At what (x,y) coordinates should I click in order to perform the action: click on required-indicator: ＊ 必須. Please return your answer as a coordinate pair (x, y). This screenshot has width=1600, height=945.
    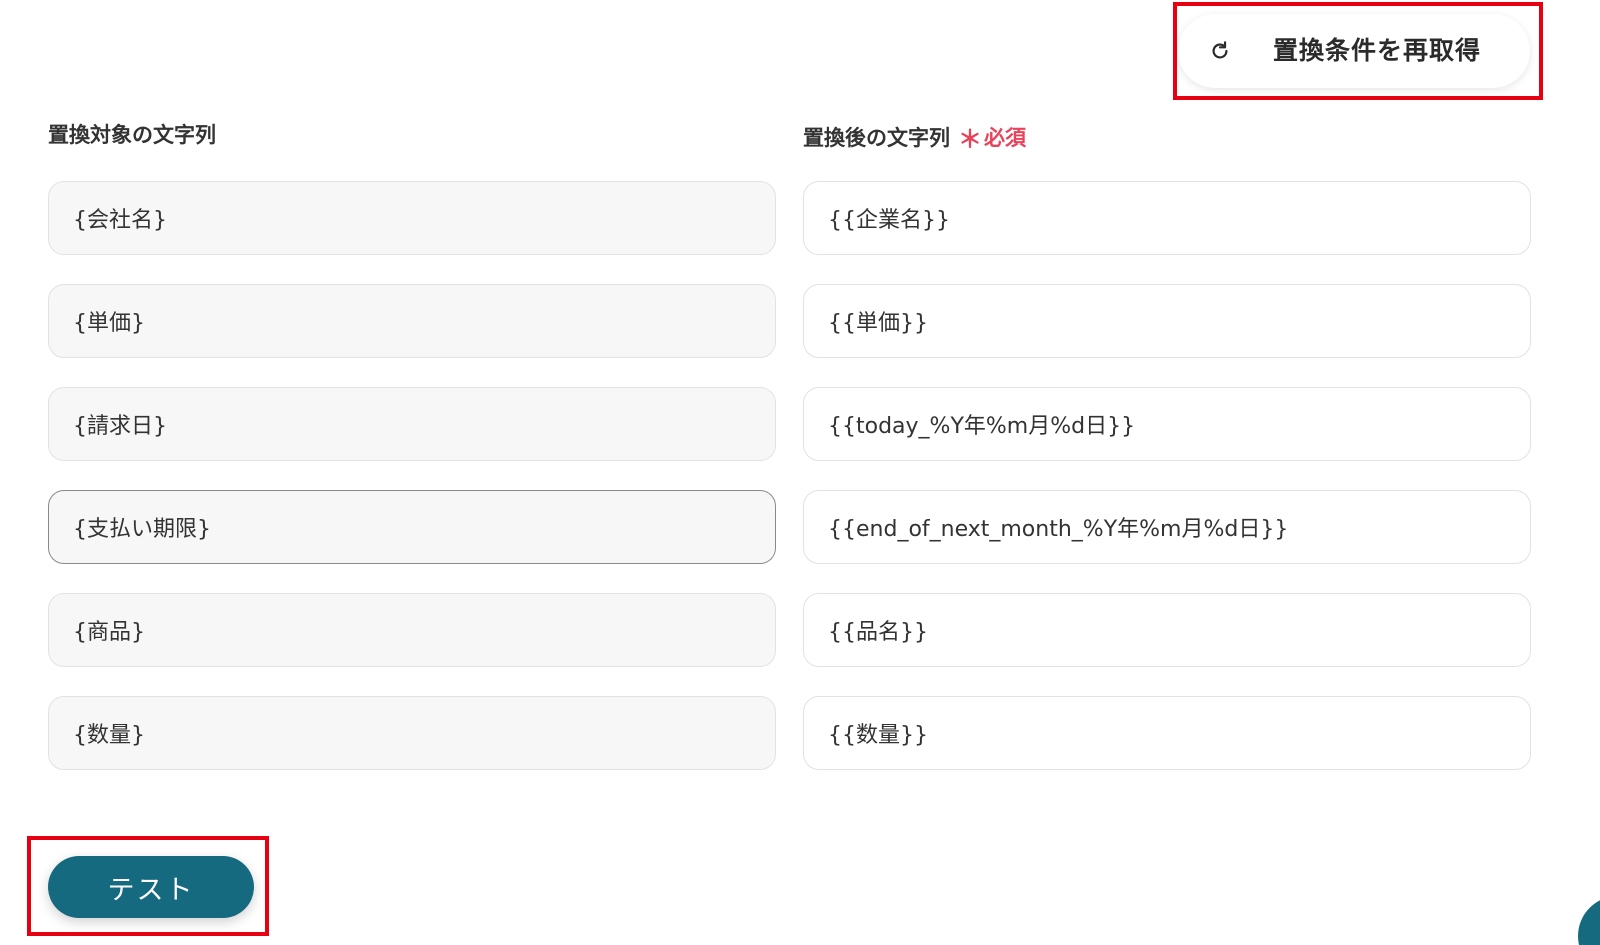
    Looking at the image, I should click on (992, 136).